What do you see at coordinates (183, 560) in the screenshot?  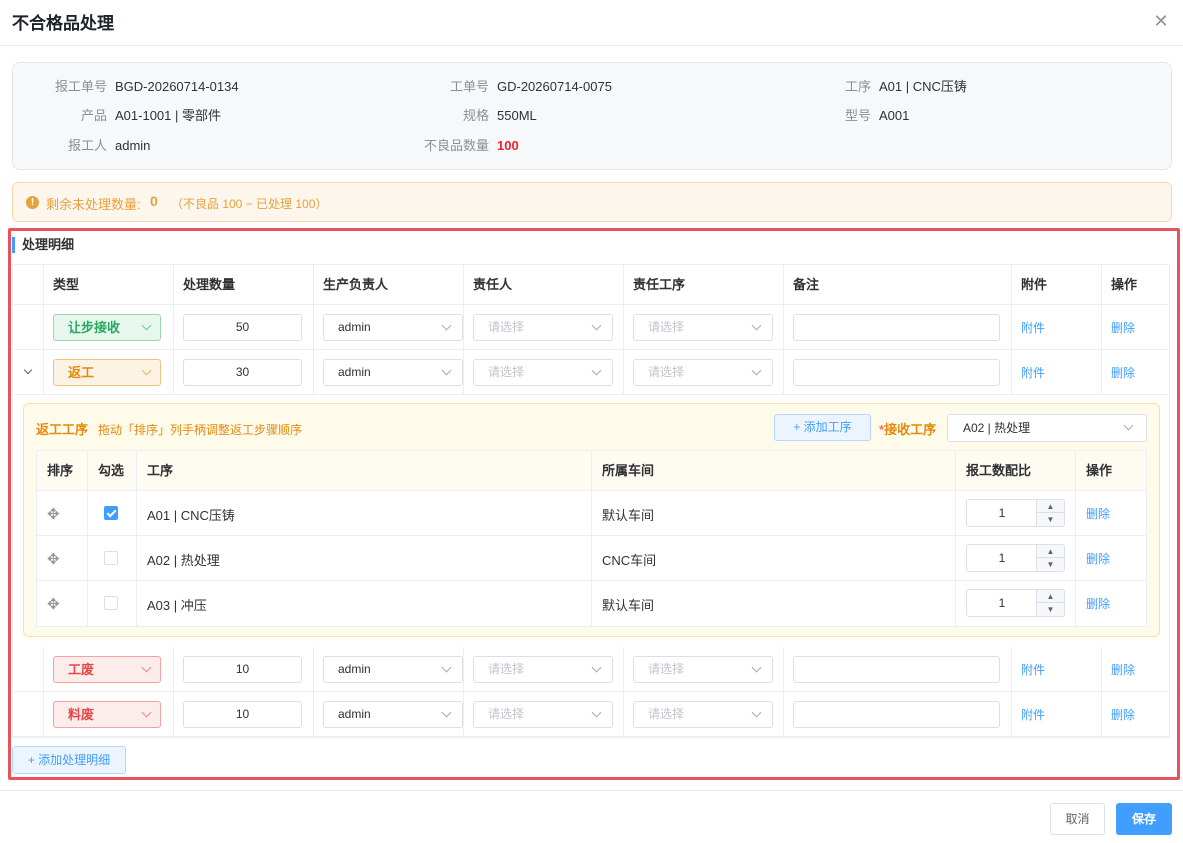 I see `process-name: A02 | 热处理` at bounding box center [183, 560].